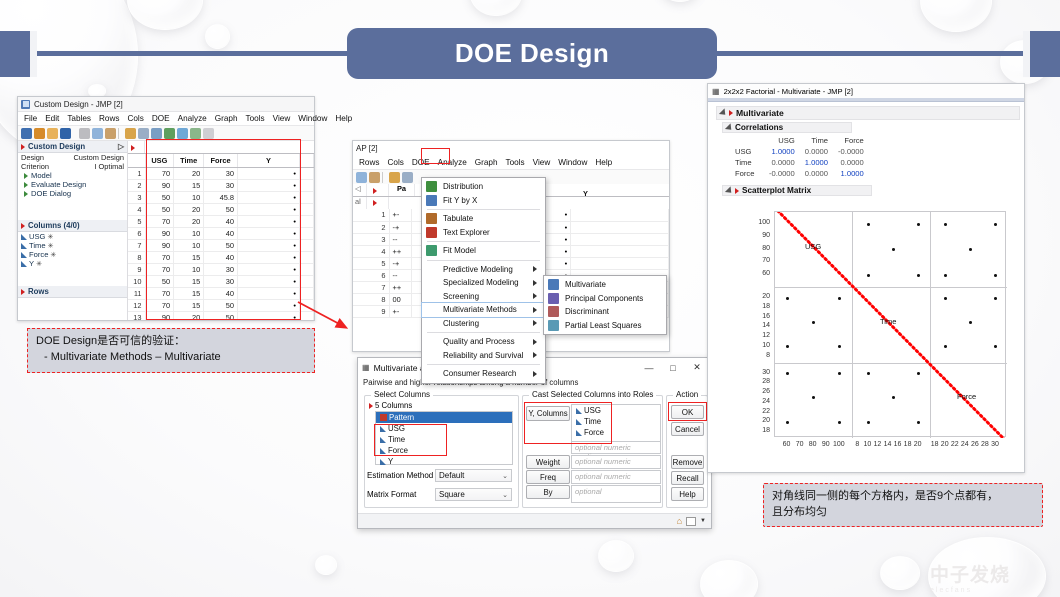 This screenshot has height=597, width=1060. What do you see at coordinates (135, 118) in the screenshot?
I see `menu-cols: Cols` at bounding box center [135, 118].